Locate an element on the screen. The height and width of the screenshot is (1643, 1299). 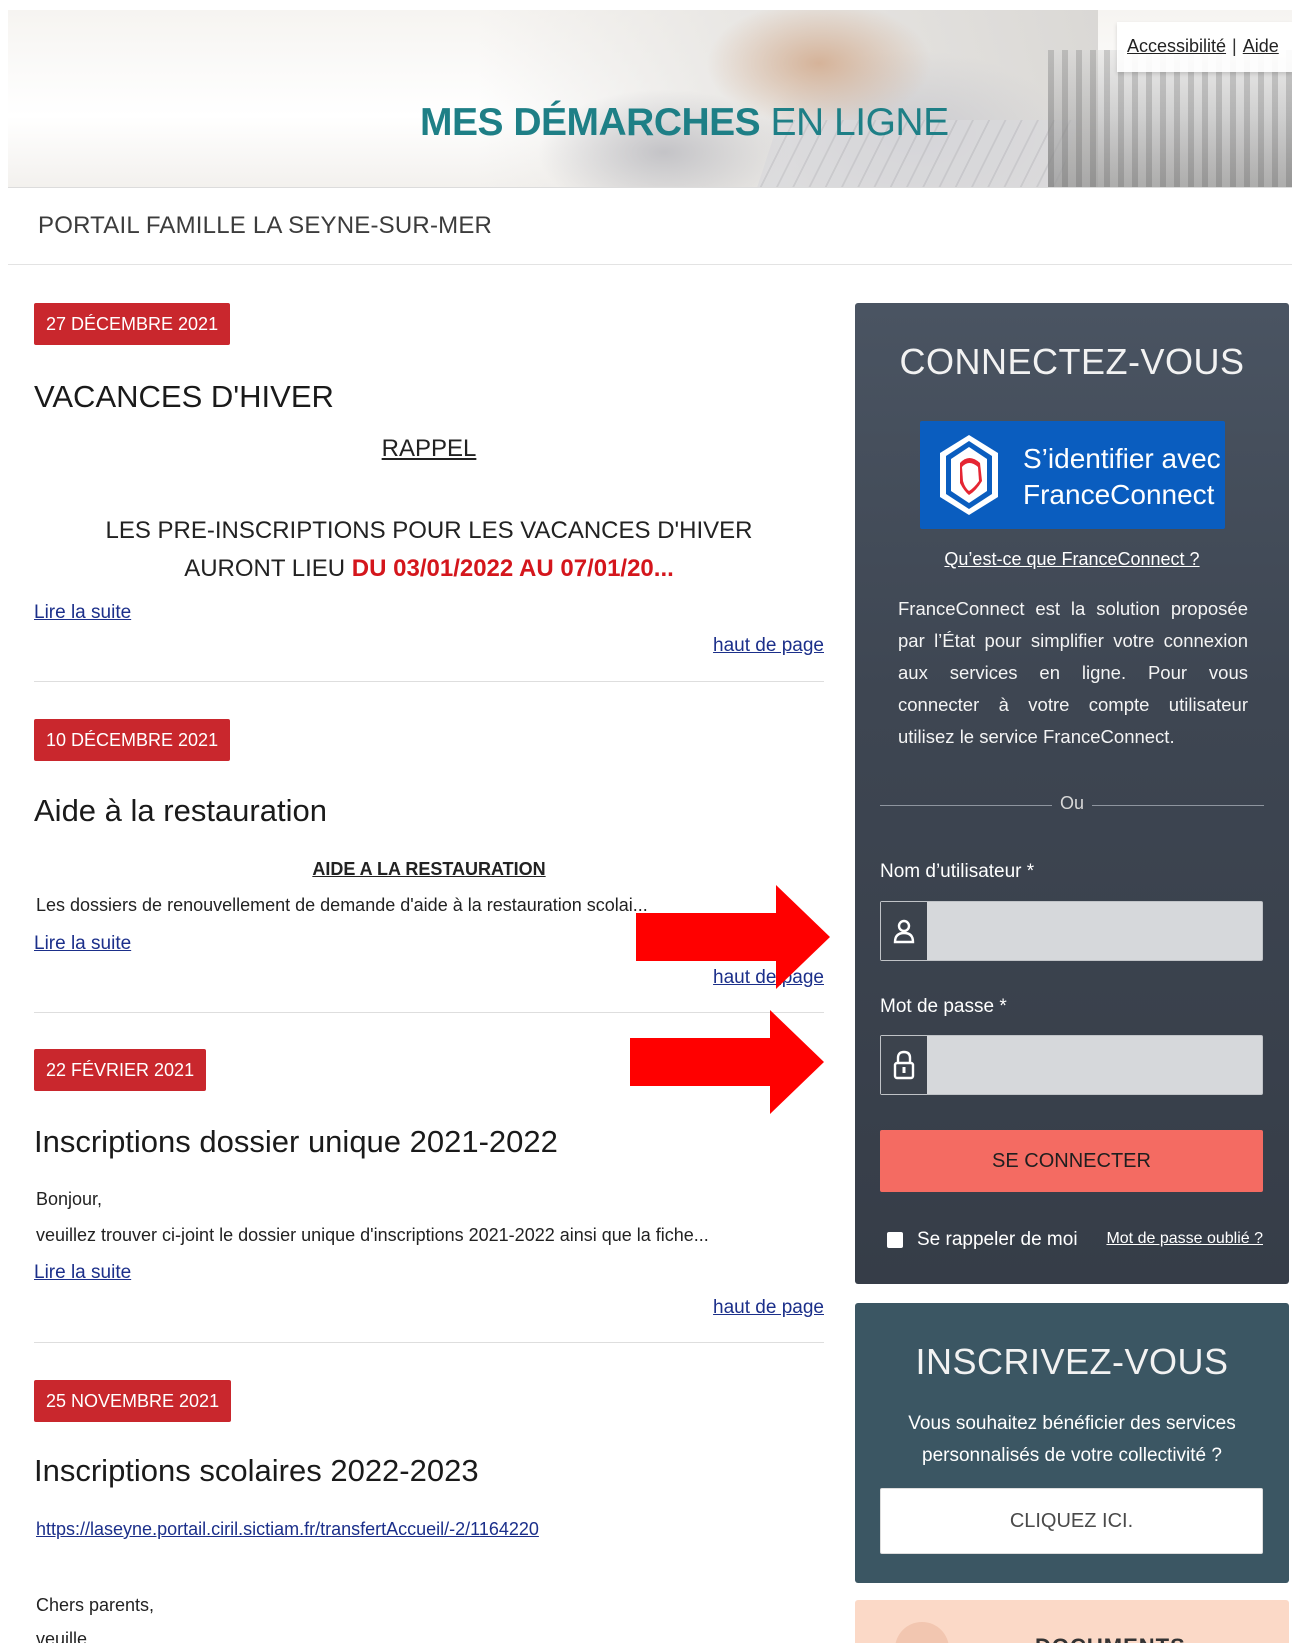
documents-title: DOCUMENTS is located at coordinates (1110, 1638).